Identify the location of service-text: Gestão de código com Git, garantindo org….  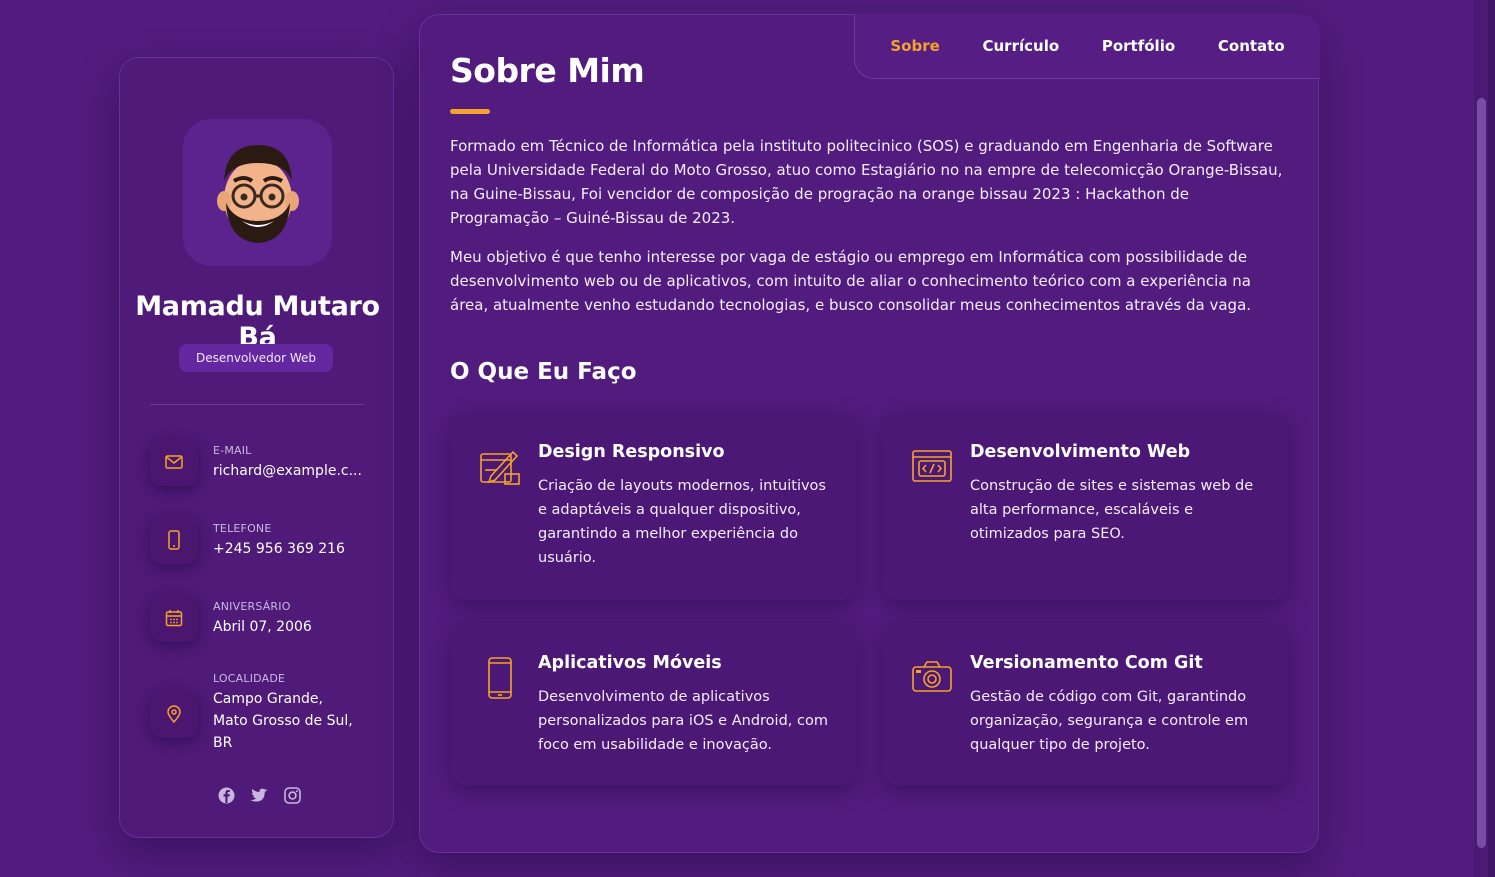
(1109, 721).